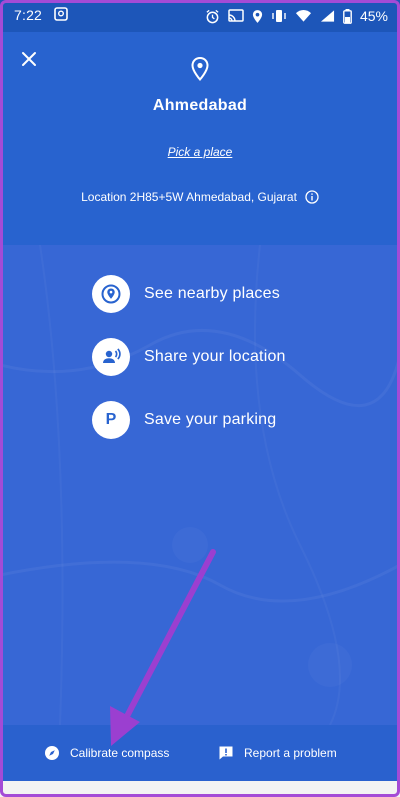 The image size is (400, 797). What do you see at coordinates (312, 197) in the screenshot?
I see `info-icon` at bounding box center [312, 197].